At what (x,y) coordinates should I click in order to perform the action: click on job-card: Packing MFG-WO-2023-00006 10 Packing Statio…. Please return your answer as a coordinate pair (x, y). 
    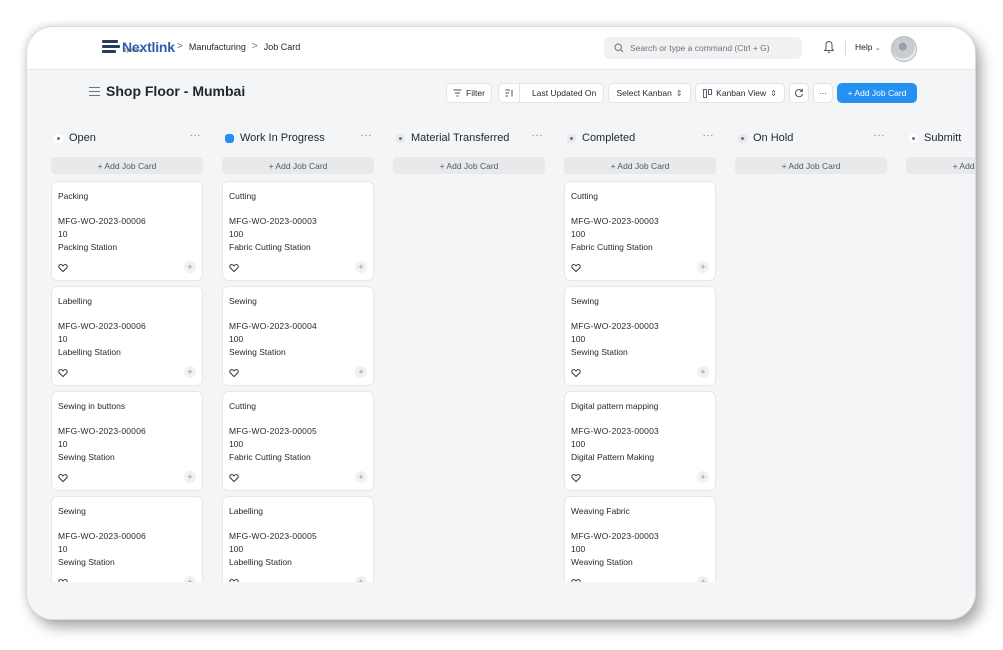
    Looking at the image, I should click on (127, 231).